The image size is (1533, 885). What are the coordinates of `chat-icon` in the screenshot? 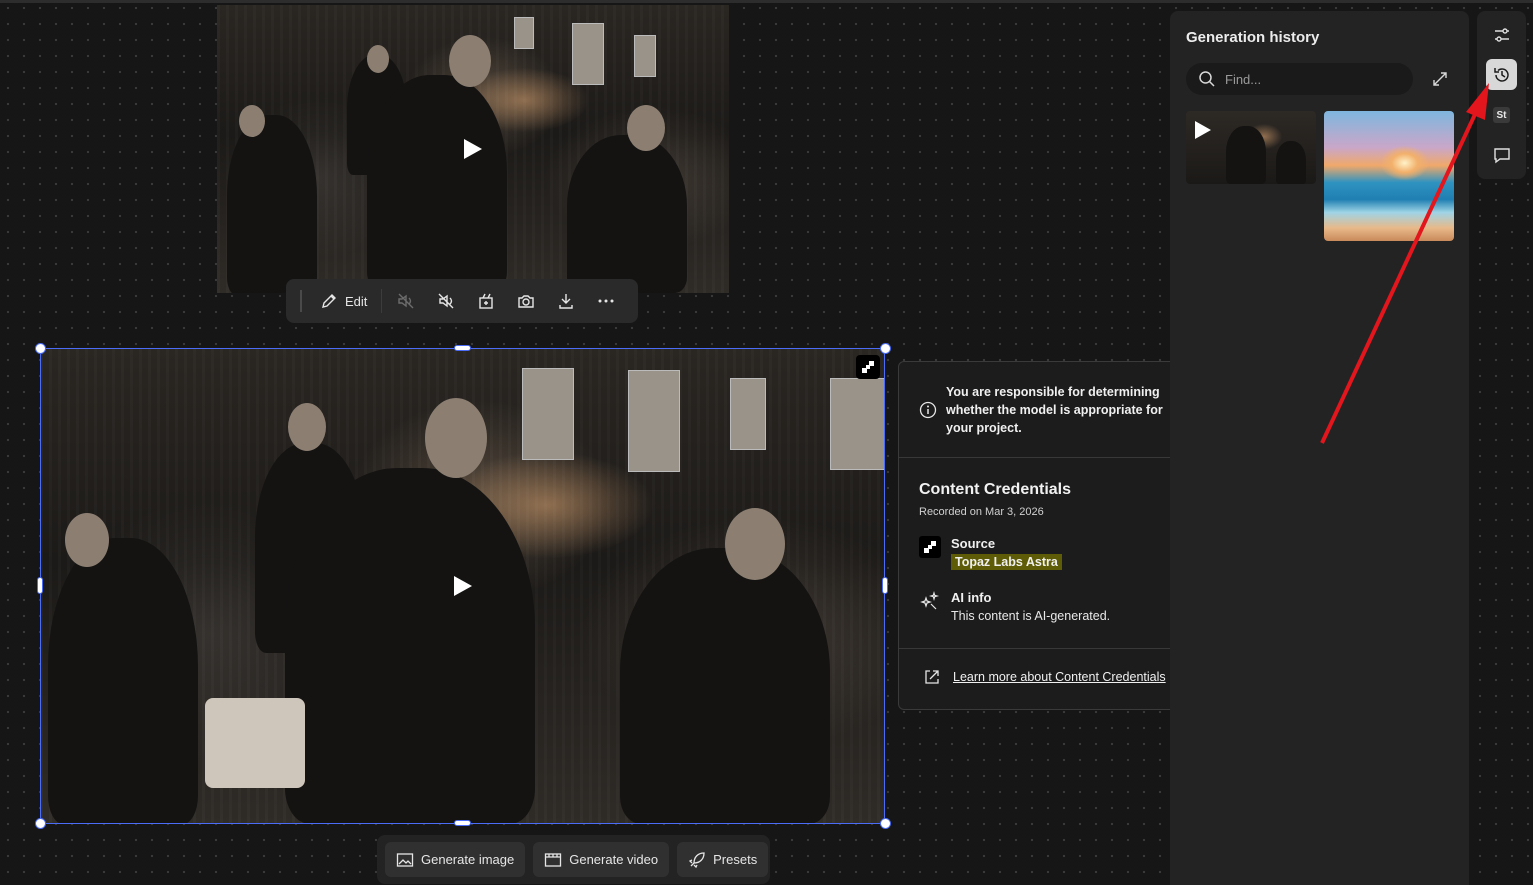 It's located at (1501, 155).